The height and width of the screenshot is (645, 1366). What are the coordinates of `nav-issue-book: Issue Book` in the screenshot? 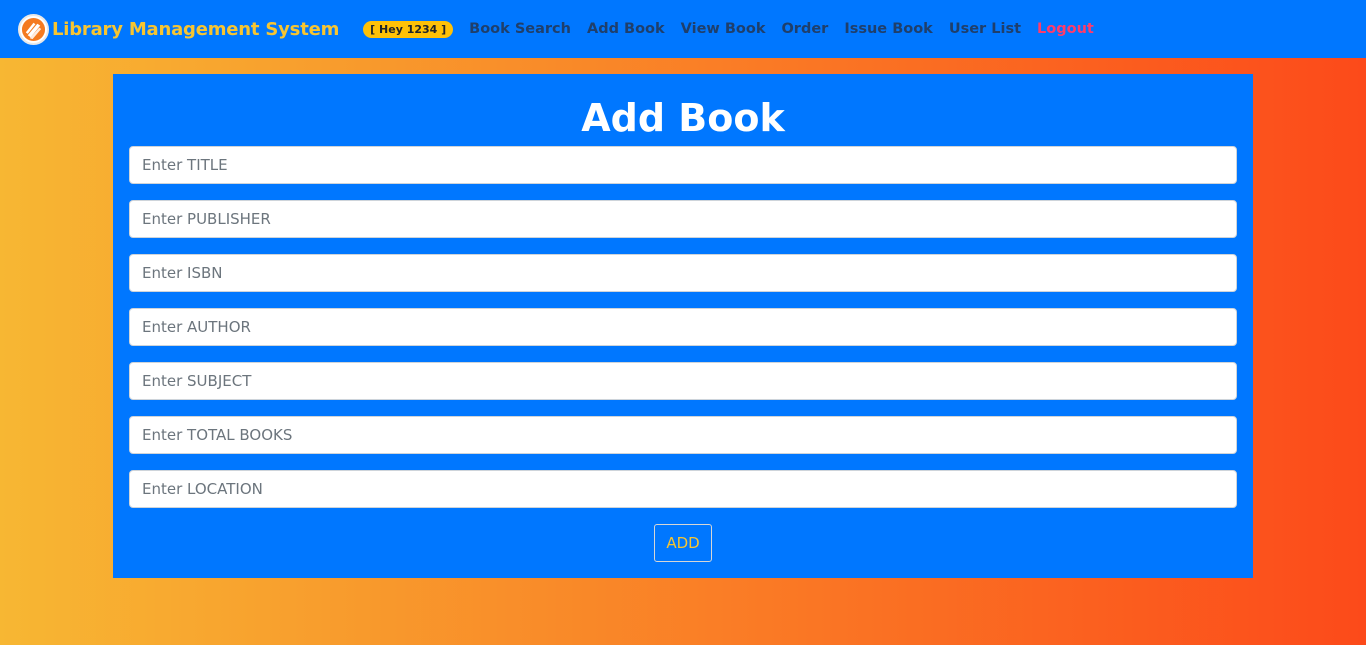 It's located at (888, 29).